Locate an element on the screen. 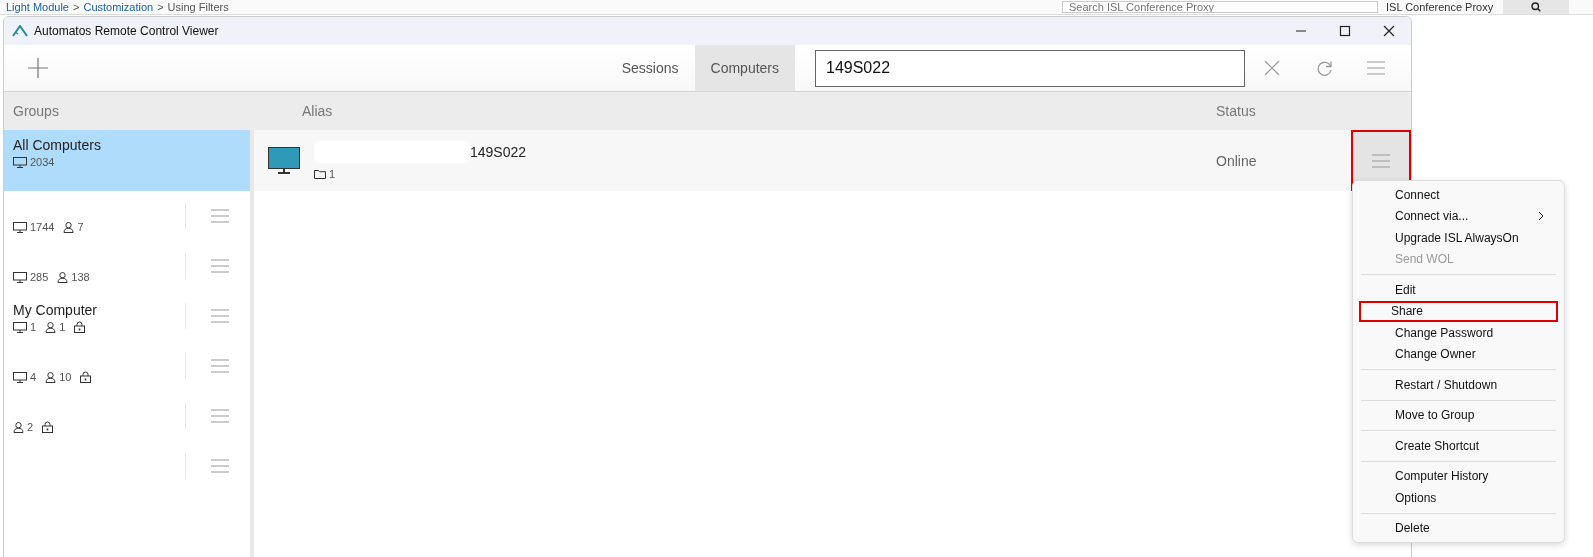 This screenshot has height=557, width=1593. tab: Computers is located at coordinates (744, 68).